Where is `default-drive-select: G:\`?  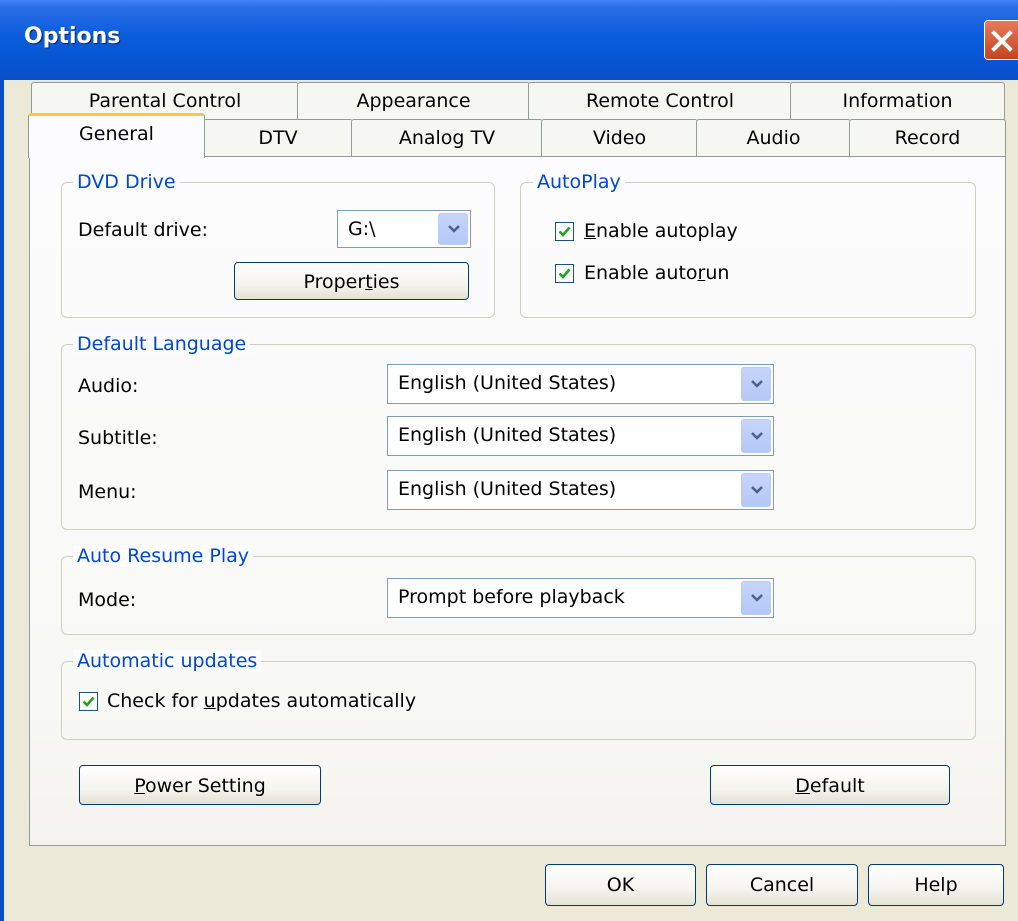 default-drive-select: G:\ is located at coordinates (404, 229).